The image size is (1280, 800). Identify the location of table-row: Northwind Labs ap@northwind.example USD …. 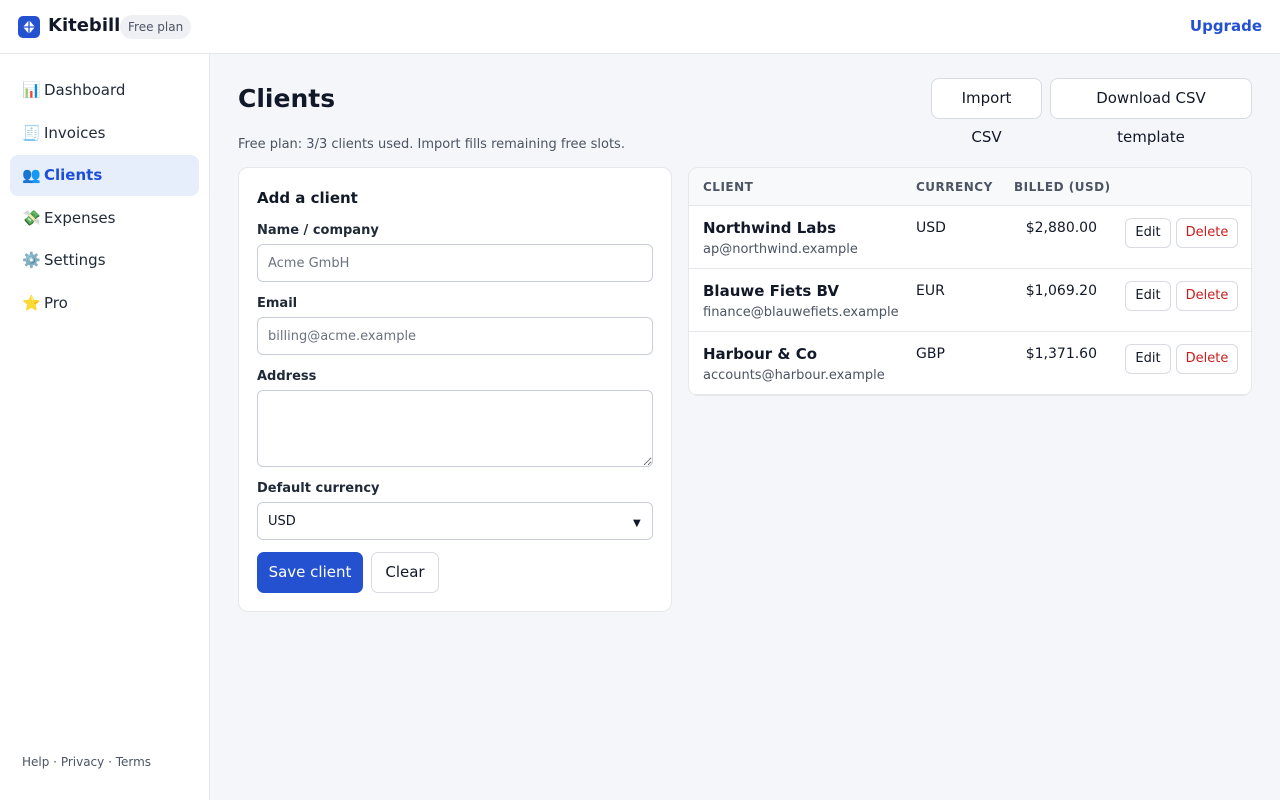
(970, 237).